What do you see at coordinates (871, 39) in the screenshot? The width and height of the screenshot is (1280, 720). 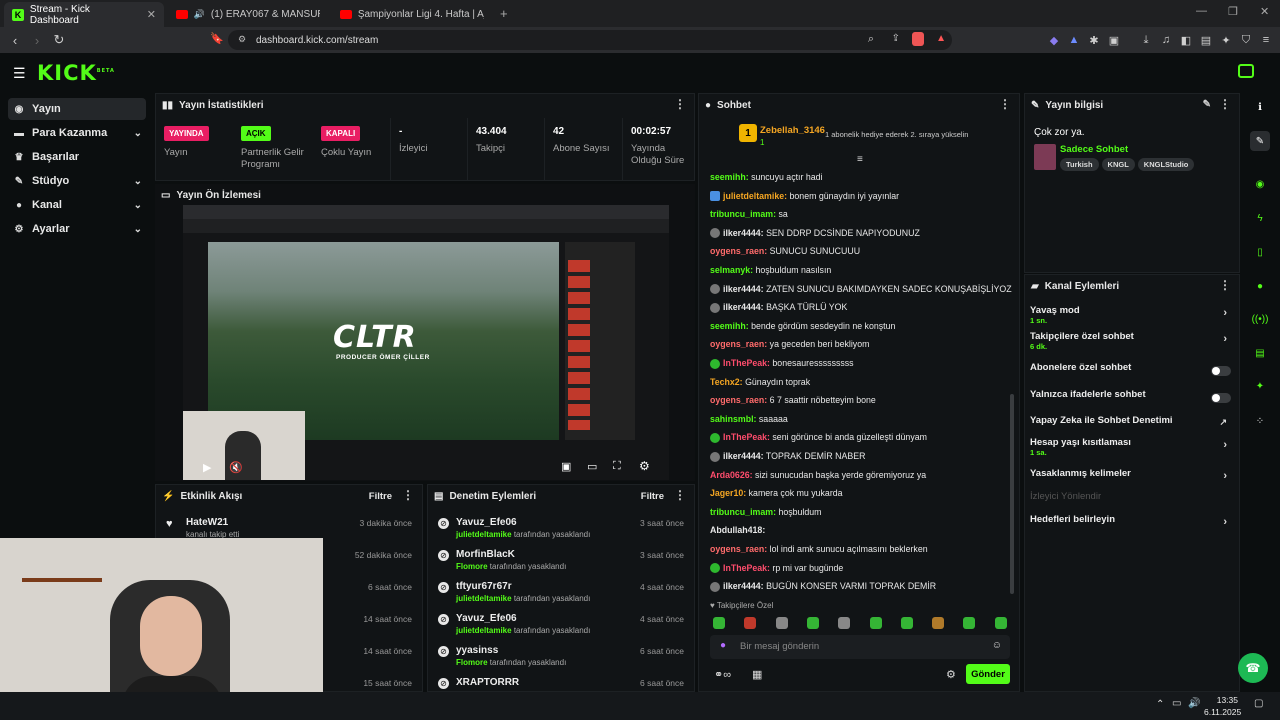 I see `zoom-search-icon: ⌕` at bounding box center [871, 39].